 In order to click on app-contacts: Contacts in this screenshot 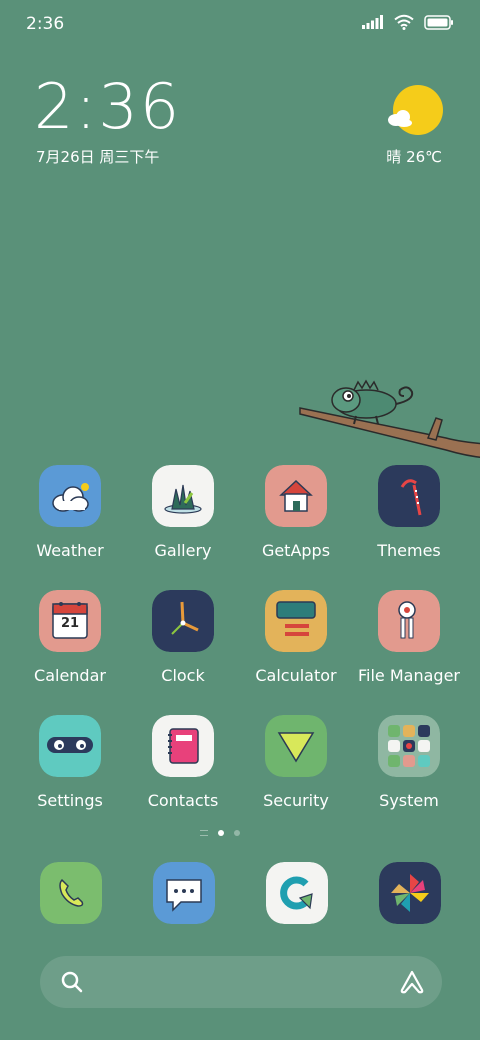, I will do `click(183, 762)`.